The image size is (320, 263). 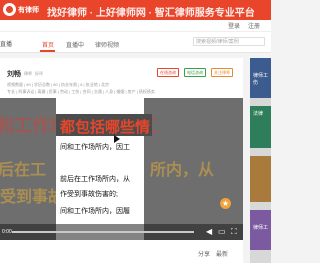 I want to click on follow-button: 关注律师, so click(x=222, y=72).